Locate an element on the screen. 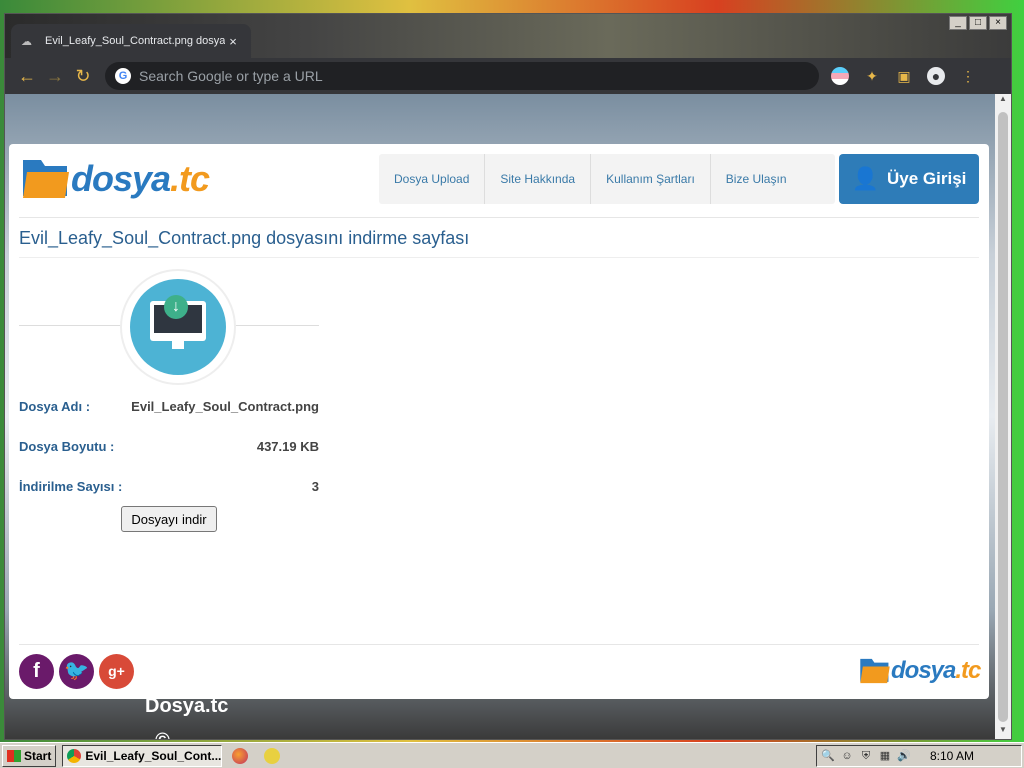 This screenshot has width=1024, height=768. file-name-row: Dosya Adı : Evil_Leafy_Soul_Contract.png is located at coordinates (169, 406).